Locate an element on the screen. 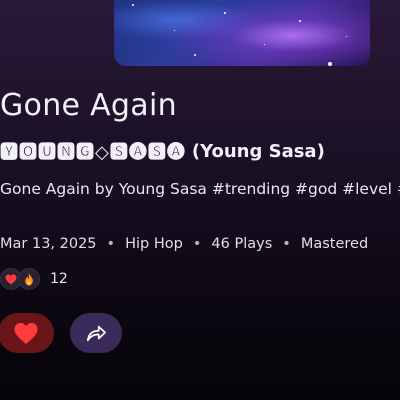 The height and width of the screenshot is (400, 400). reaction-icons is located at coordinates (20, 279).